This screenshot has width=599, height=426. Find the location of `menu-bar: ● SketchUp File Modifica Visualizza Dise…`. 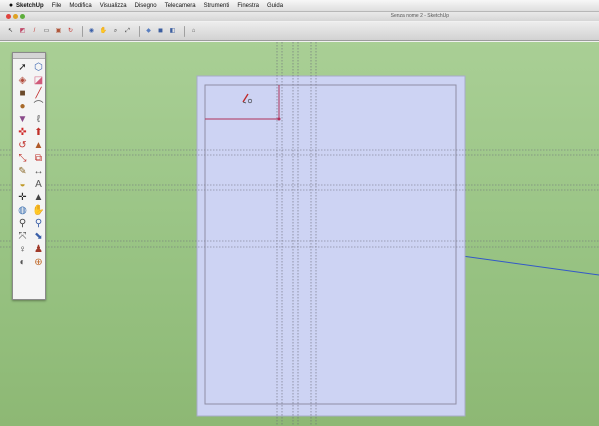

menu-bar: ● SketchUp File Modifica Visualizza Dise… is located at coordinates (299, 6).